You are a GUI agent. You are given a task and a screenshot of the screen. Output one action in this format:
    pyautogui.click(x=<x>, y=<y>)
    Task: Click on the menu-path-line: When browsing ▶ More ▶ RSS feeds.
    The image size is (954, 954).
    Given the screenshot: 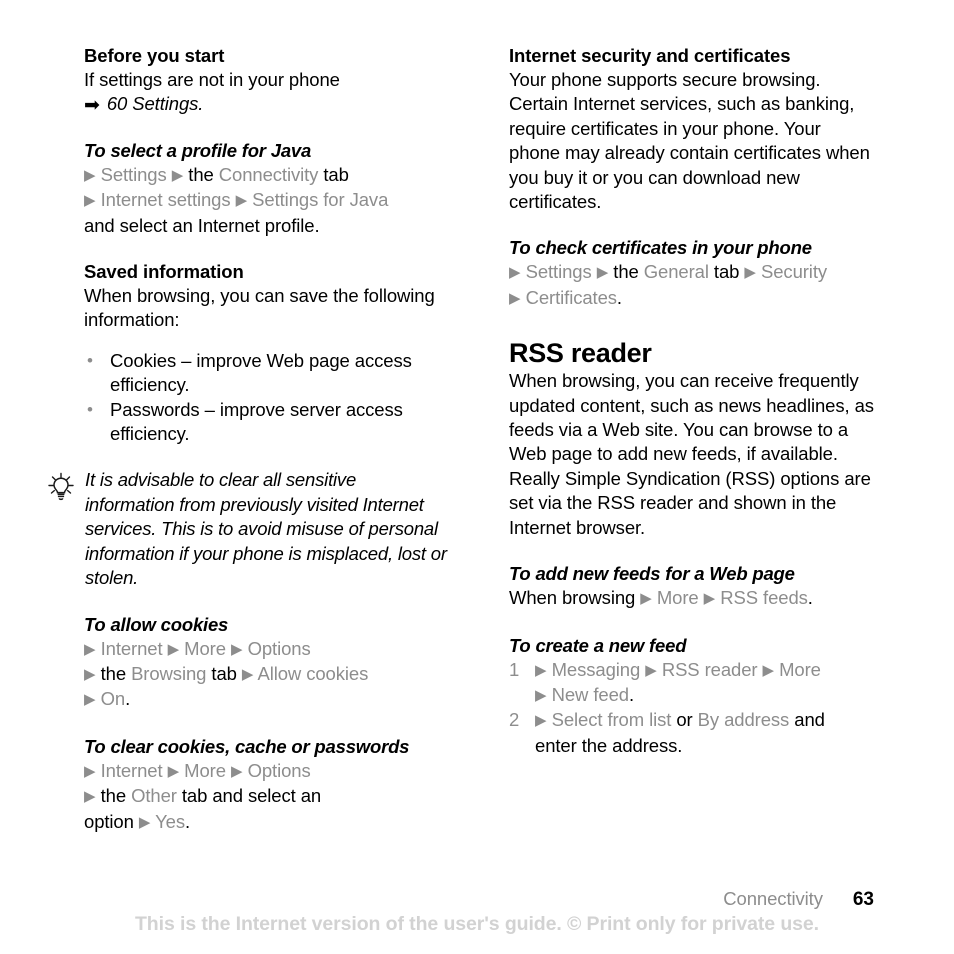 What is the action you would take?
    pyautogui.click(x=691, y=598)
    